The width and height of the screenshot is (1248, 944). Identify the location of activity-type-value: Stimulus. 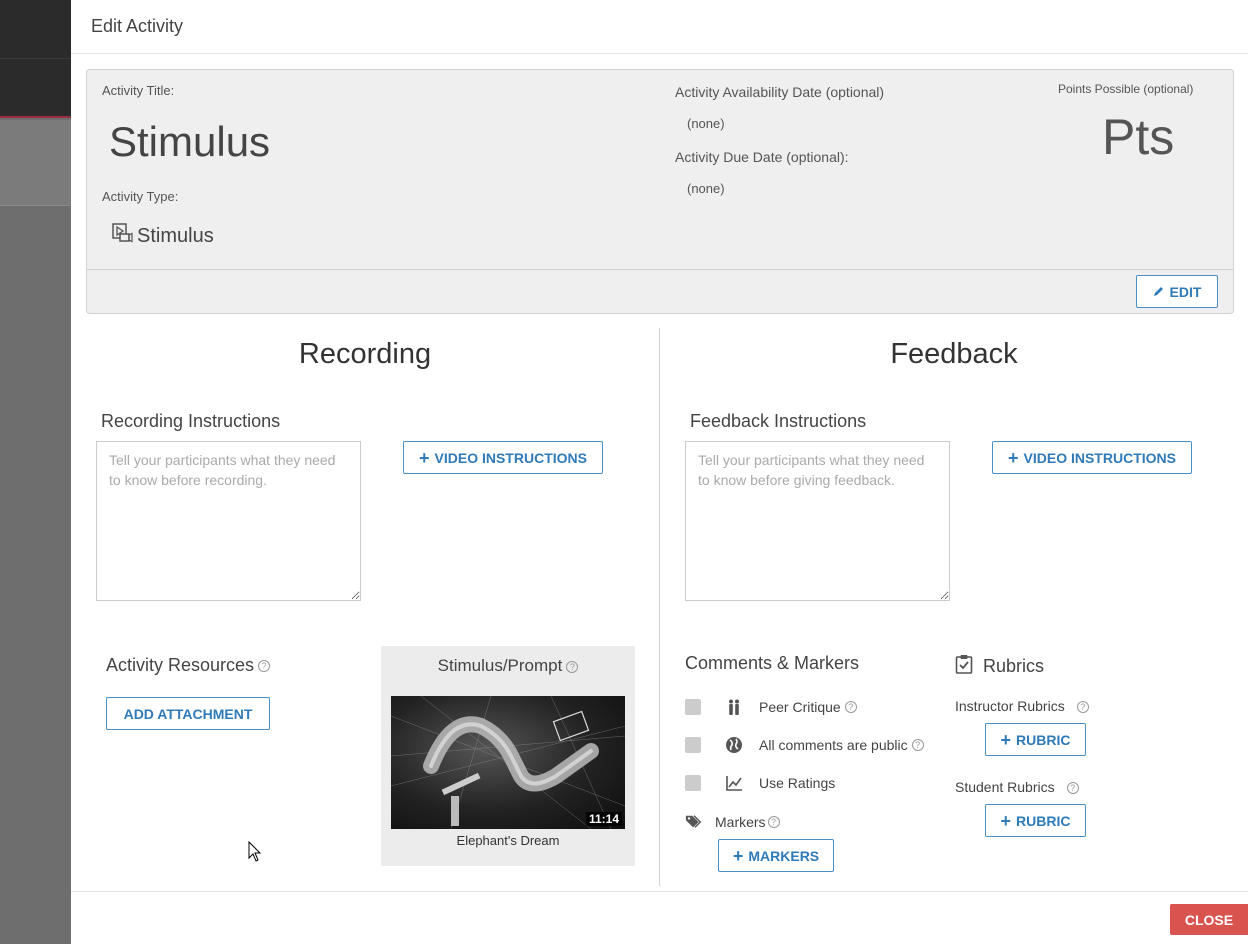
(162, 236).